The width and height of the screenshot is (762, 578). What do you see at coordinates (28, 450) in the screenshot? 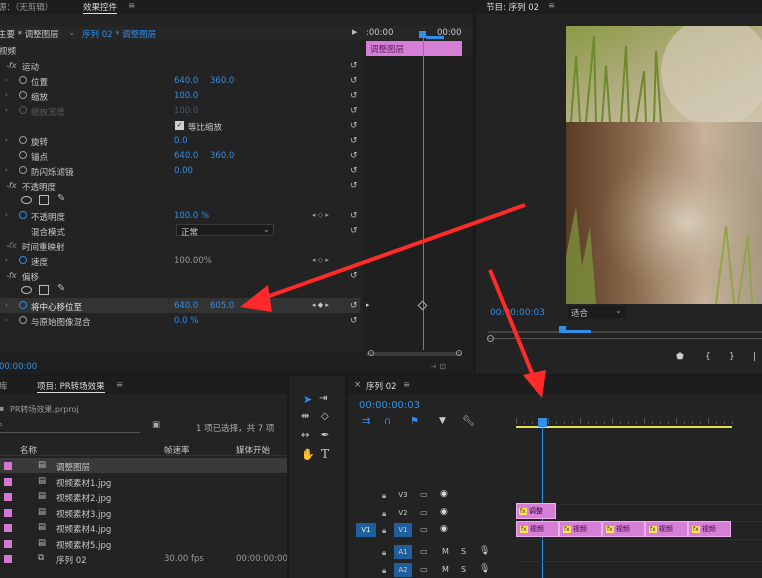
I see `col-name: 名称` at bounding box center [28, 450].